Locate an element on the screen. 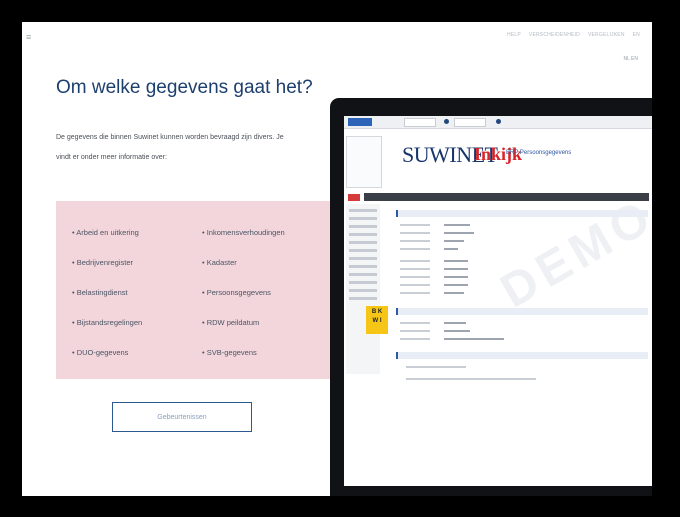  gebeurtenissen-button: Gebeurtenissen is located at coordinates (182, 417).